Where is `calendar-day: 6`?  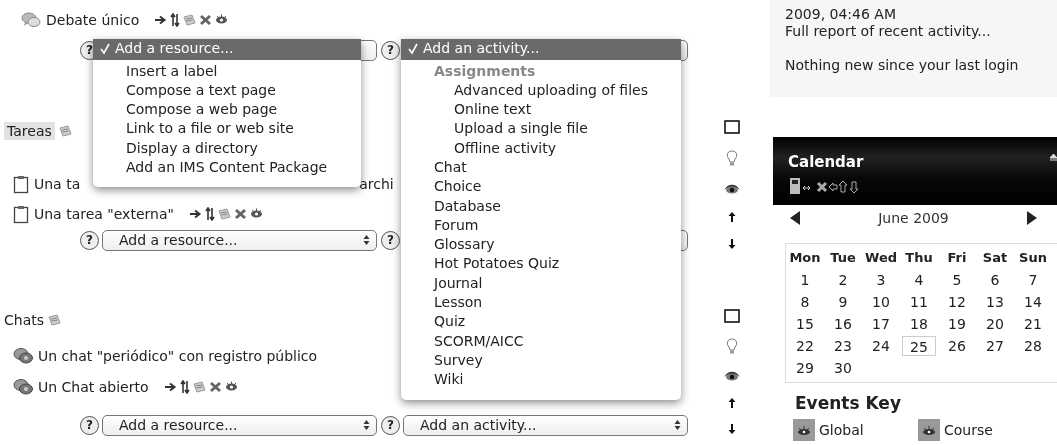 calendar-day: 6 is located at coordinates (995, 280).